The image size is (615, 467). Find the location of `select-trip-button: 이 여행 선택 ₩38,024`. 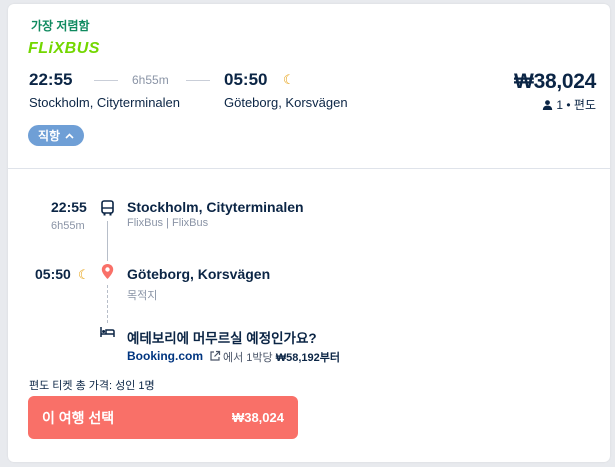

select-trip-button: 이 여행 선택 ₩38,024 is located at coordinates (163, 417).